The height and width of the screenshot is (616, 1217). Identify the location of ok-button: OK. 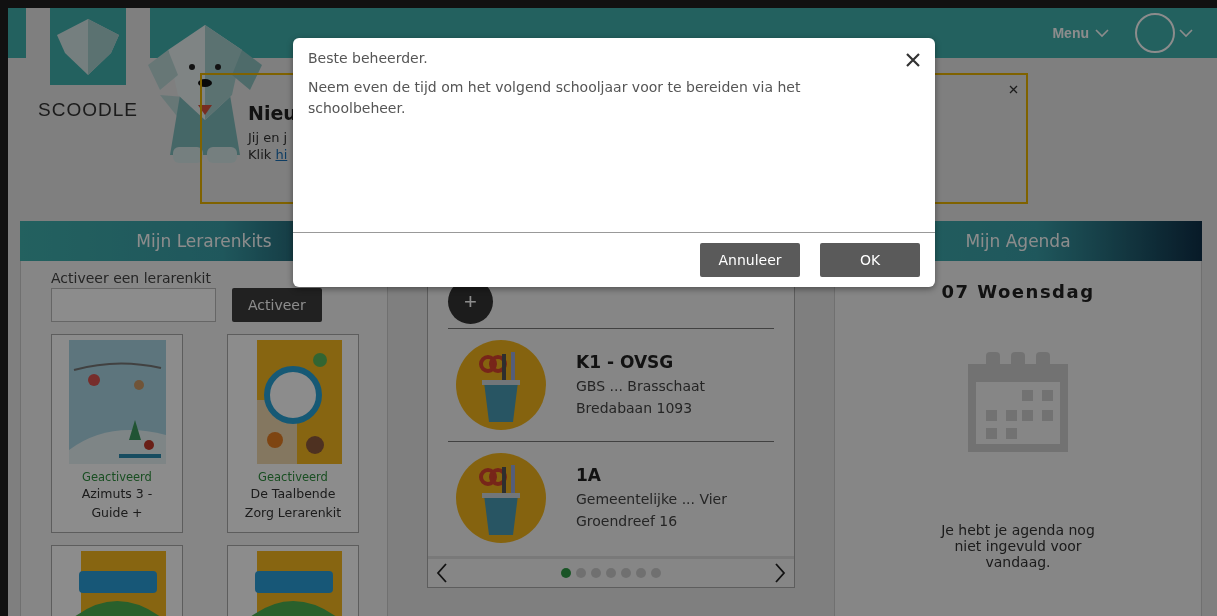
(870, 260).